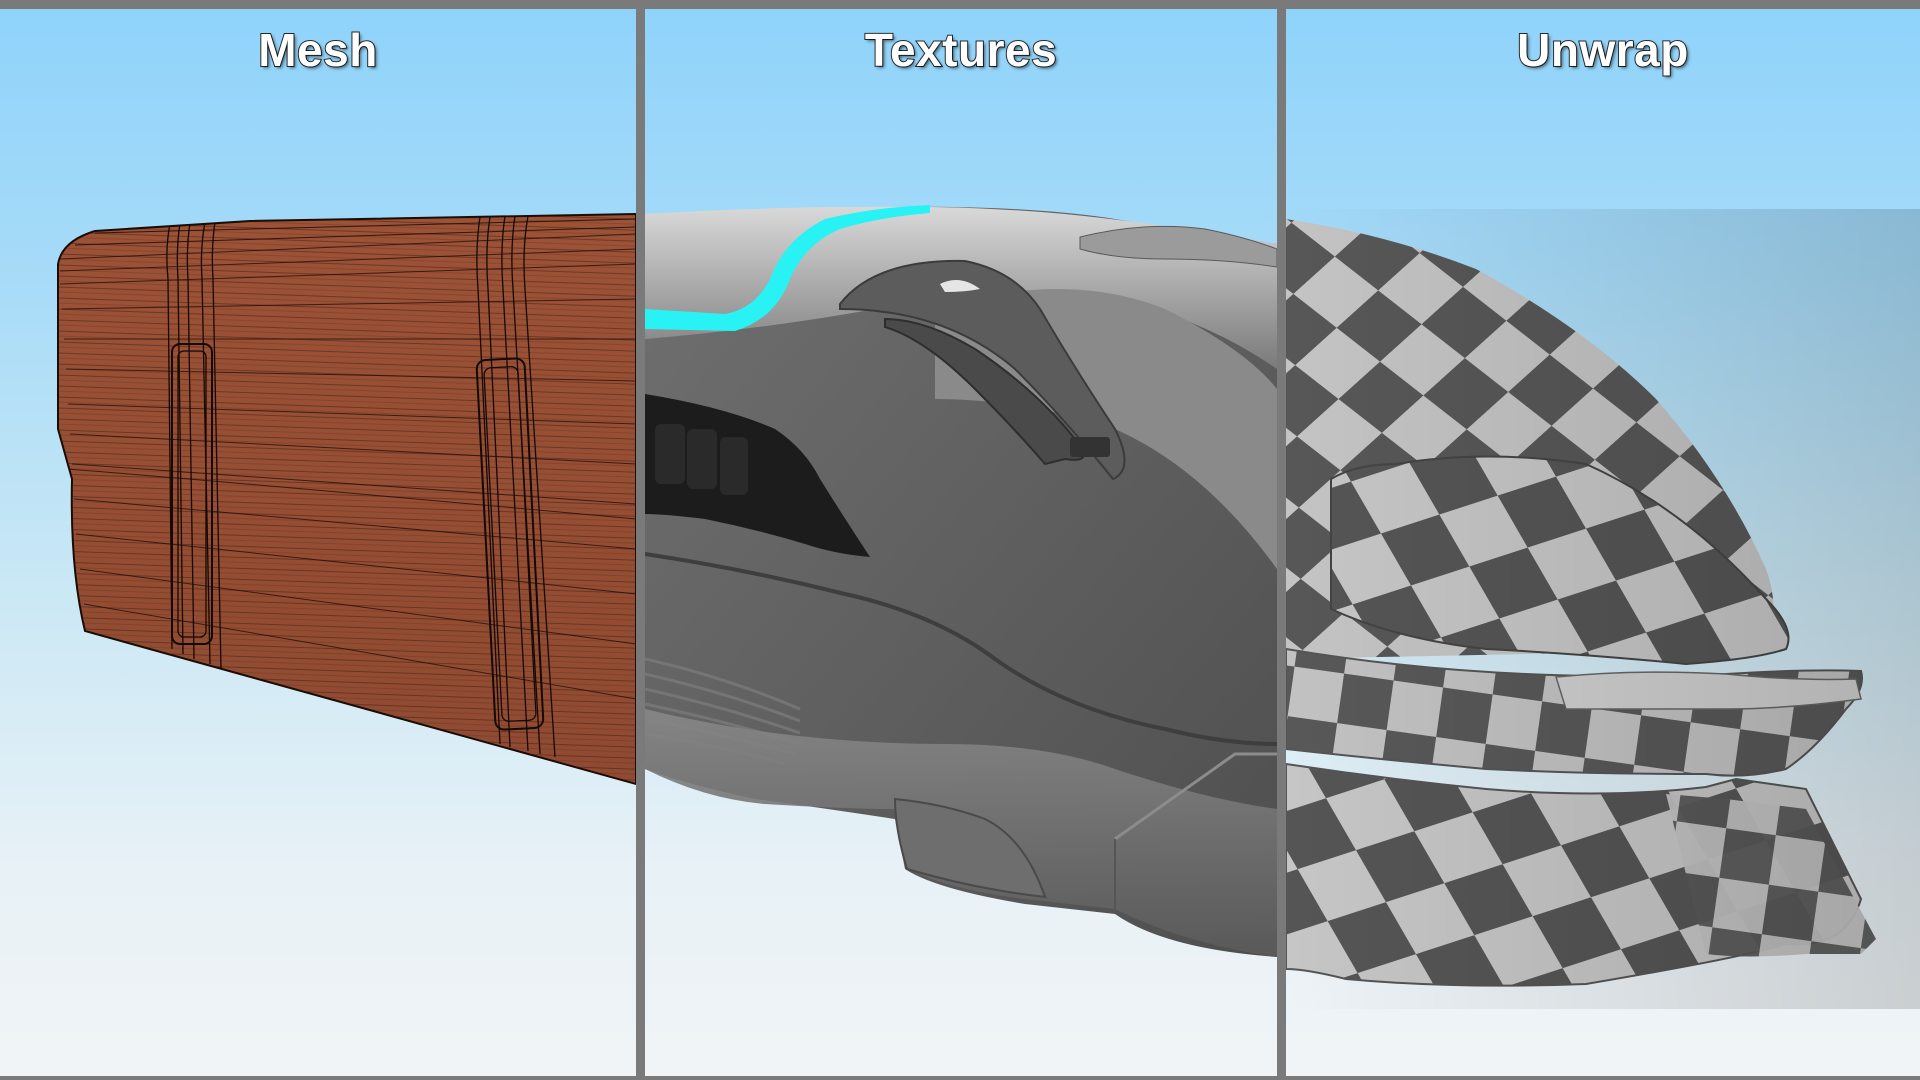  Describe the element at coordinates (1602, 50) in the screenshot. I see `panel-title: Unwrap` at that location.